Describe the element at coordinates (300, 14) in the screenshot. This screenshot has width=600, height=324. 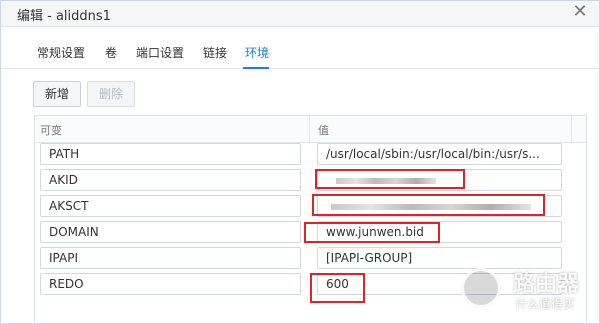
I see `dialog-titlebar: 编辑 - aliddns1 ✕` at that location.